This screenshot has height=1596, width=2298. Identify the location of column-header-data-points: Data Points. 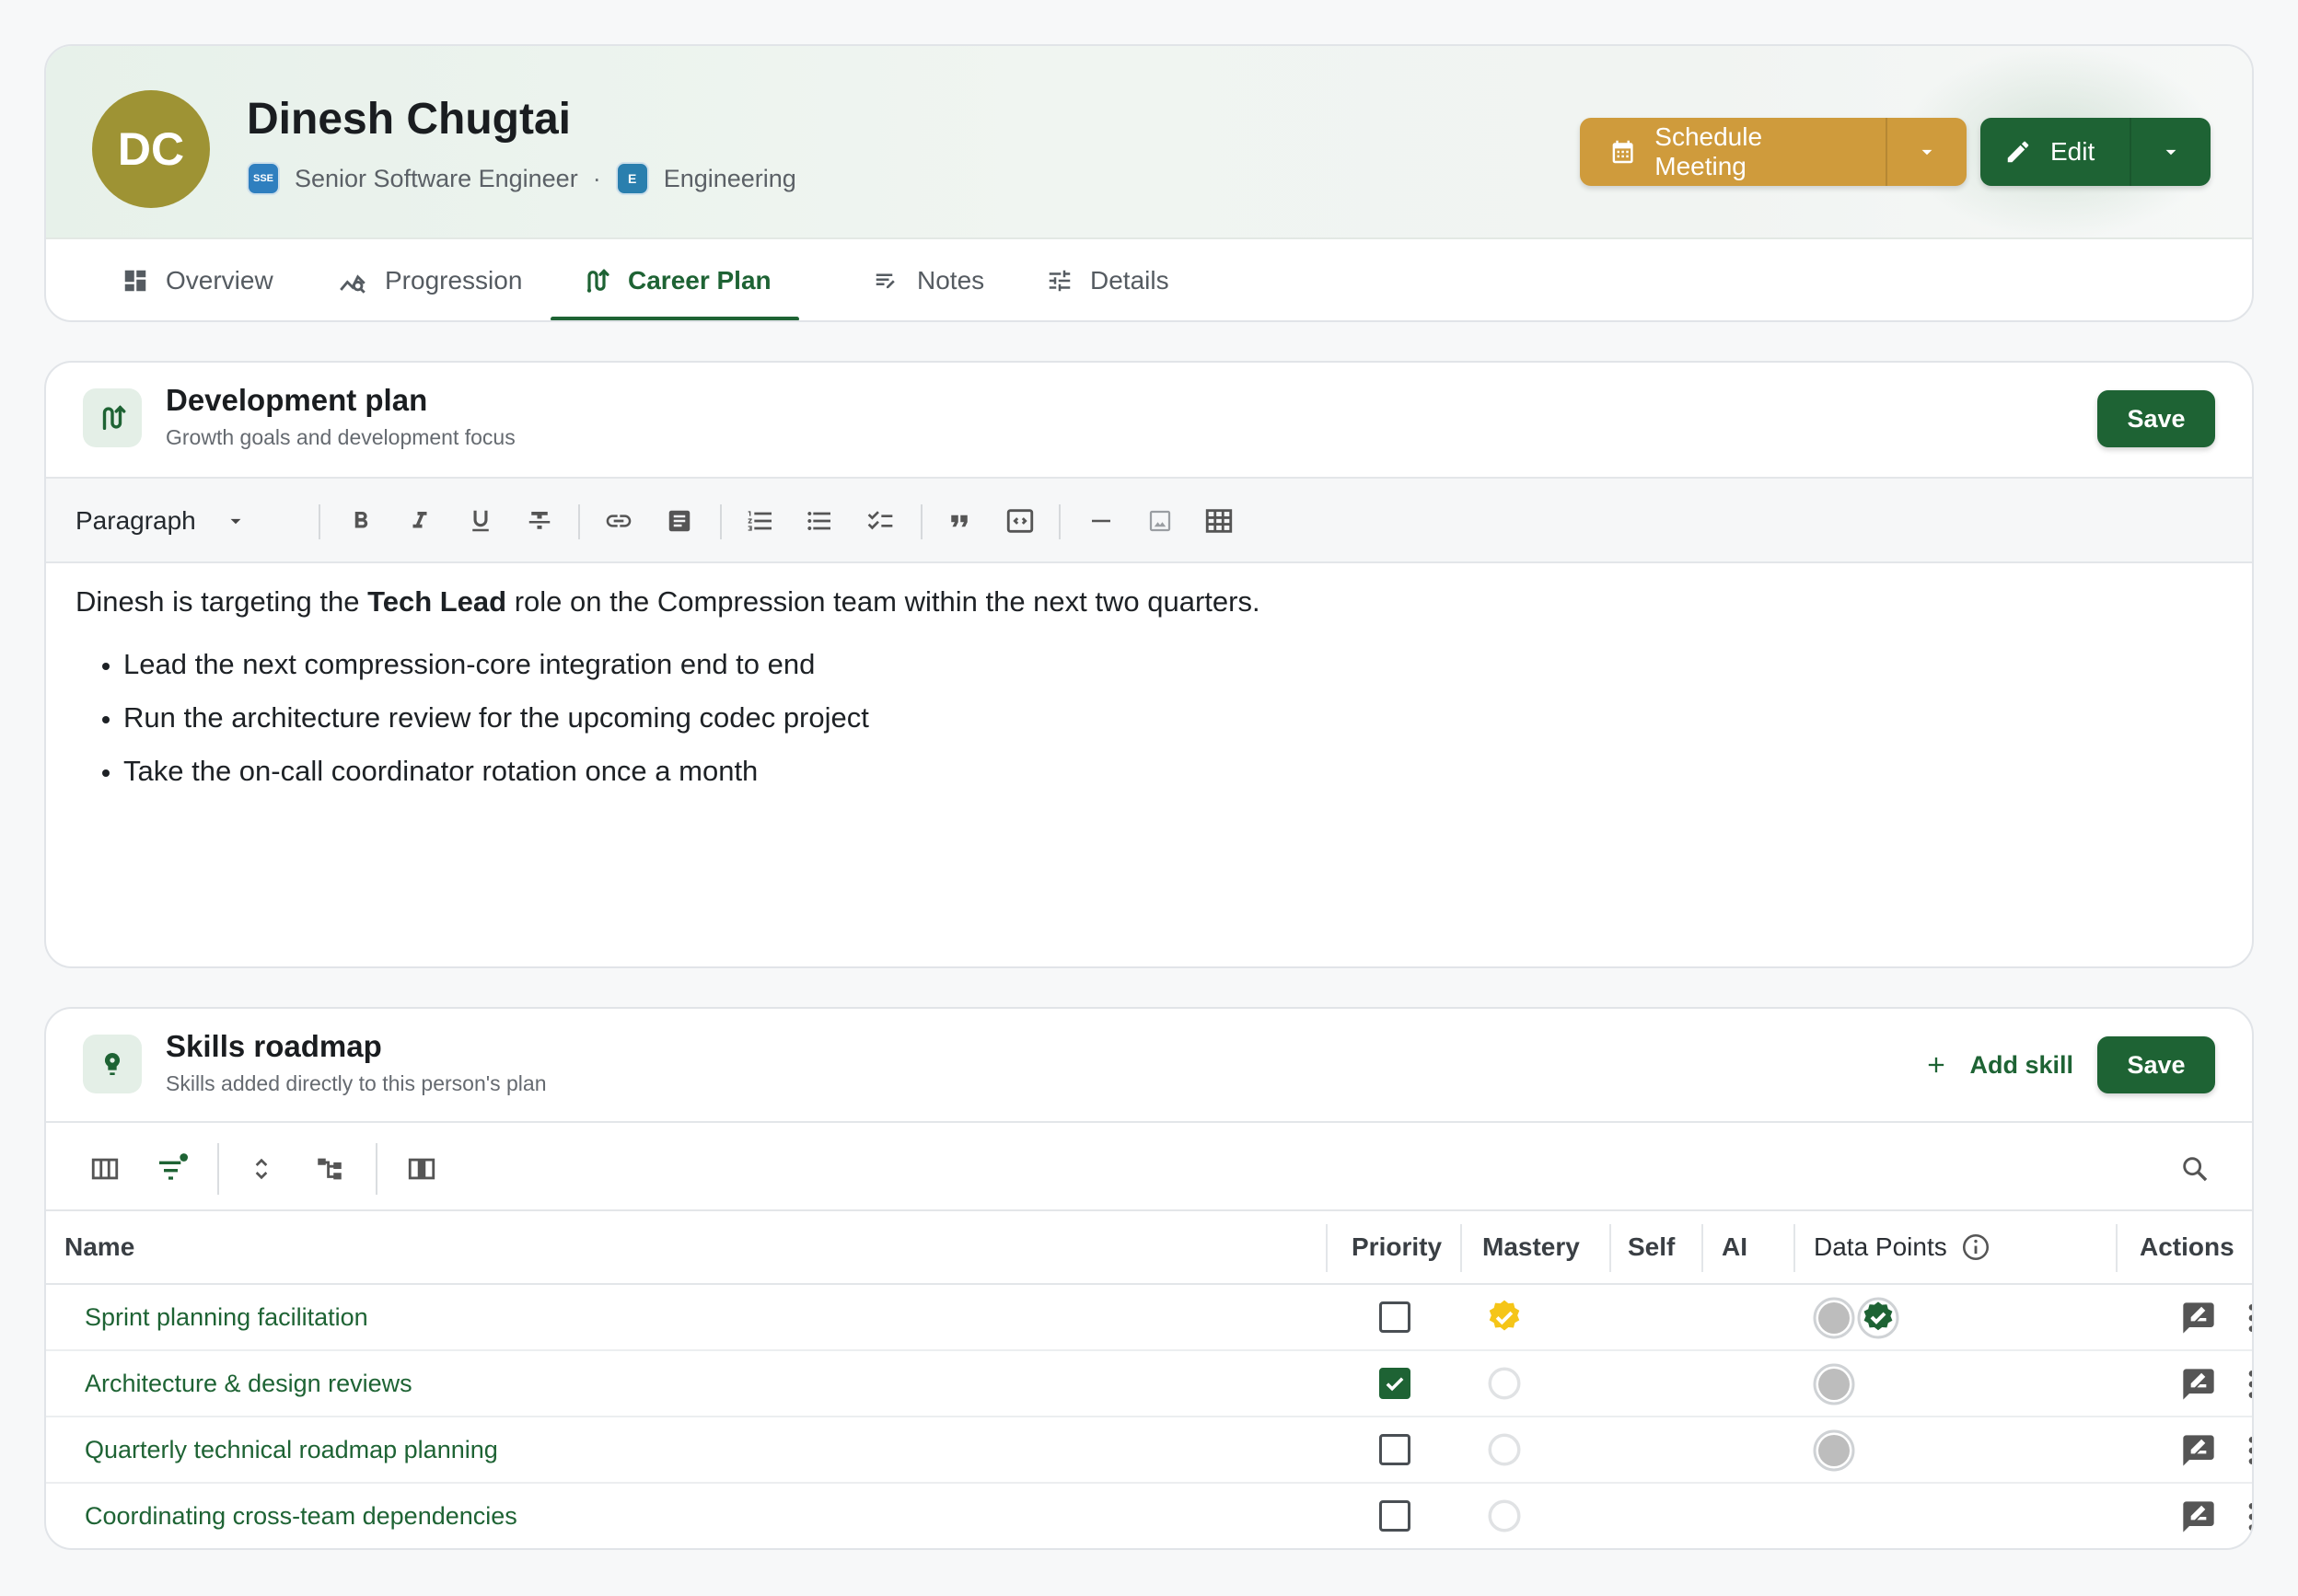
(1902, 1247).